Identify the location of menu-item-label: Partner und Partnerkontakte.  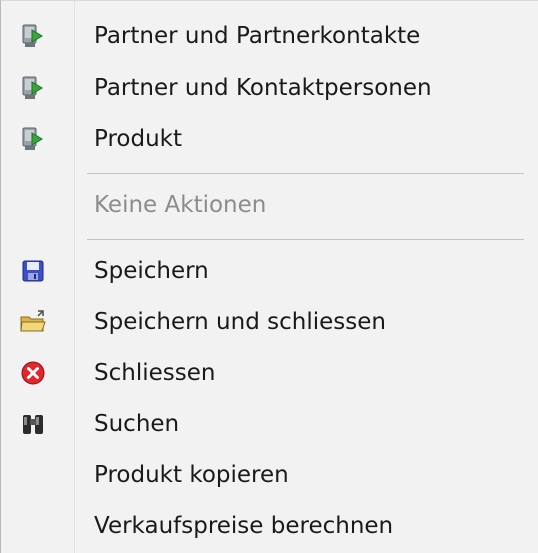
(257, 36).